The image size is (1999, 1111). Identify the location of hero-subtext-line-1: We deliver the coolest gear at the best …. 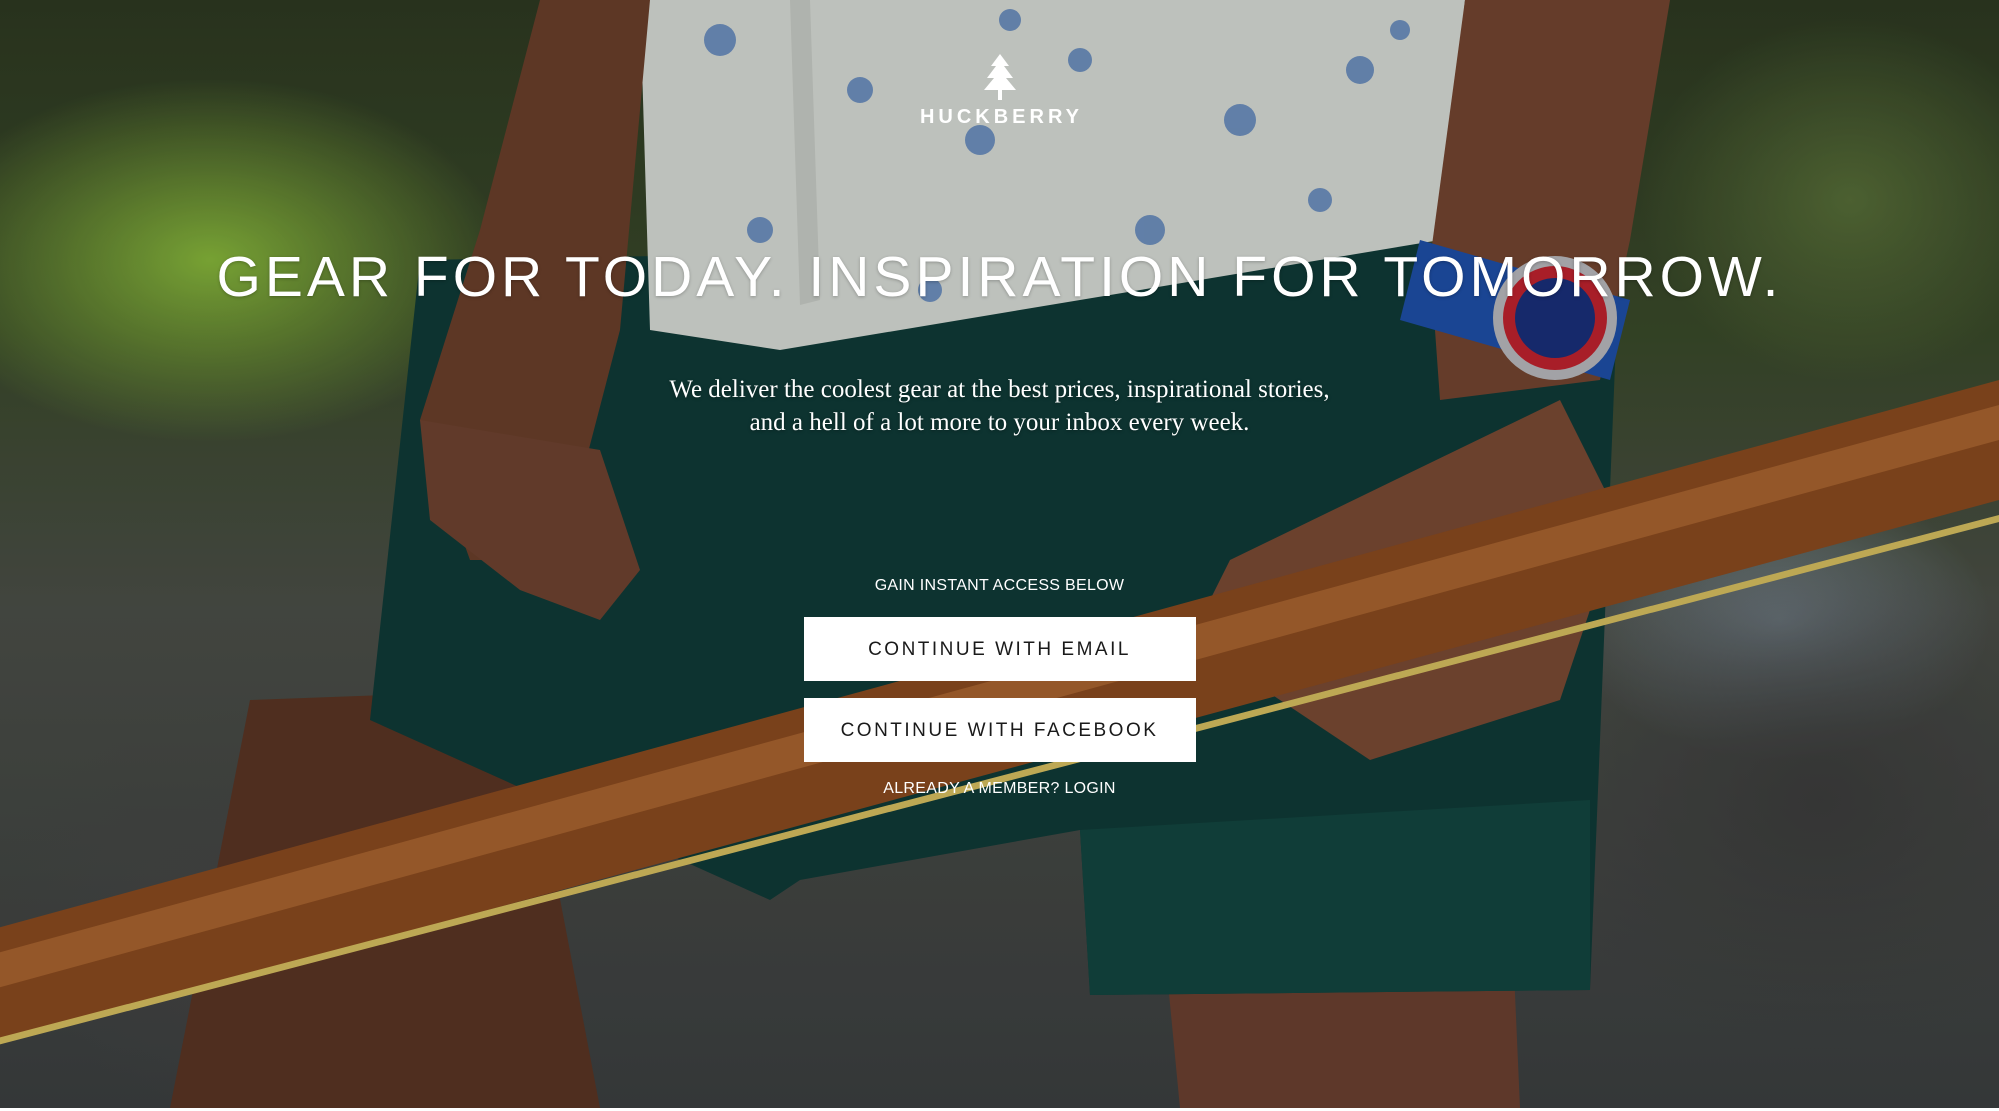
(999, 389).